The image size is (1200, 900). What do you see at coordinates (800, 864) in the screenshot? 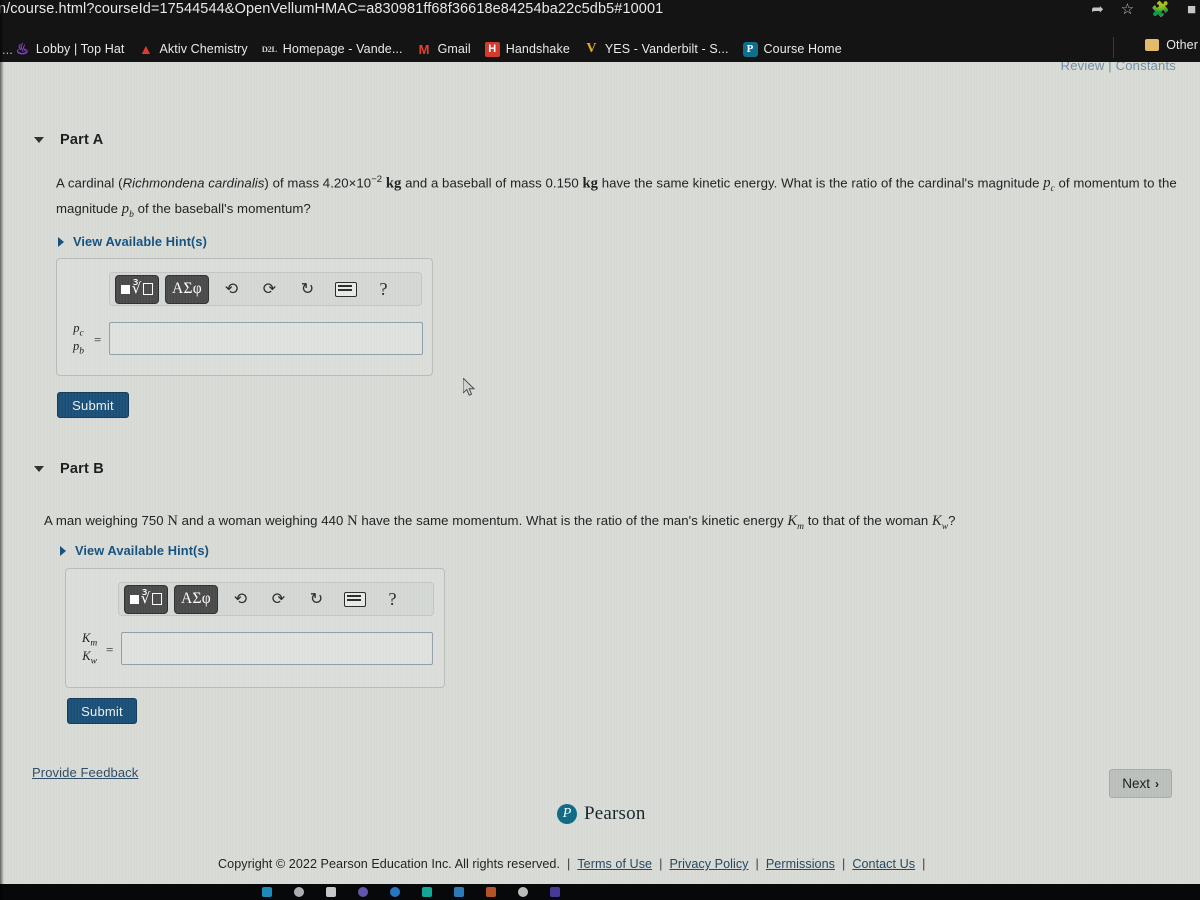
I see `permissions-link: Permissions` at bounding box center [800, 864].